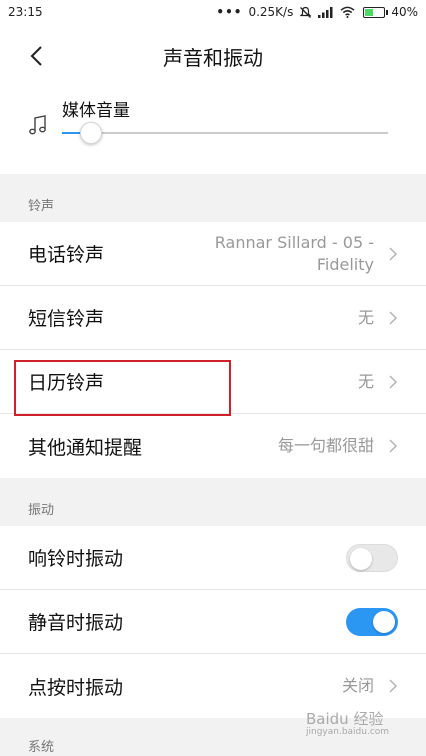 This screenshot has width=426, height=756. What do you see at coordinates (345, 719) in the screenshot?
I see `watermark-text: Baidu 经验` at bounding box center [345, 719].